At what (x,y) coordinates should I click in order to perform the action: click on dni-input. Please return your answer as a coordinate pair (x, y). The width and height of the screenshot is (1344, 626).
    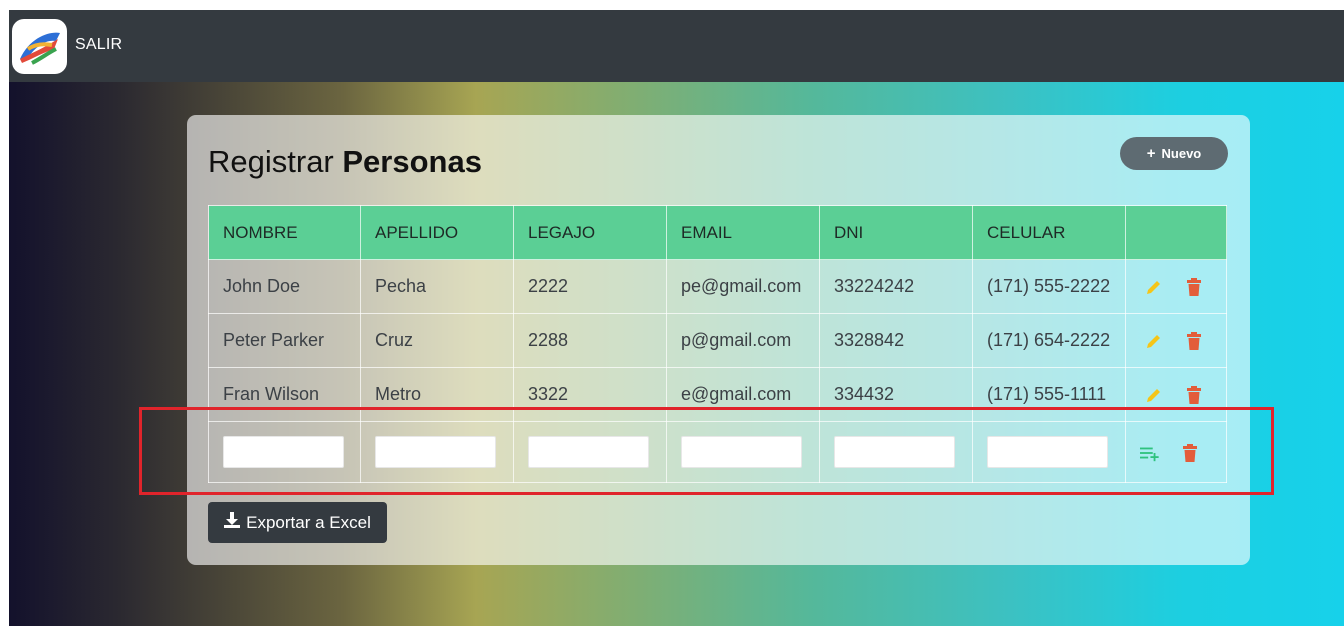
    Looking at the image, I should click on (894, 452).